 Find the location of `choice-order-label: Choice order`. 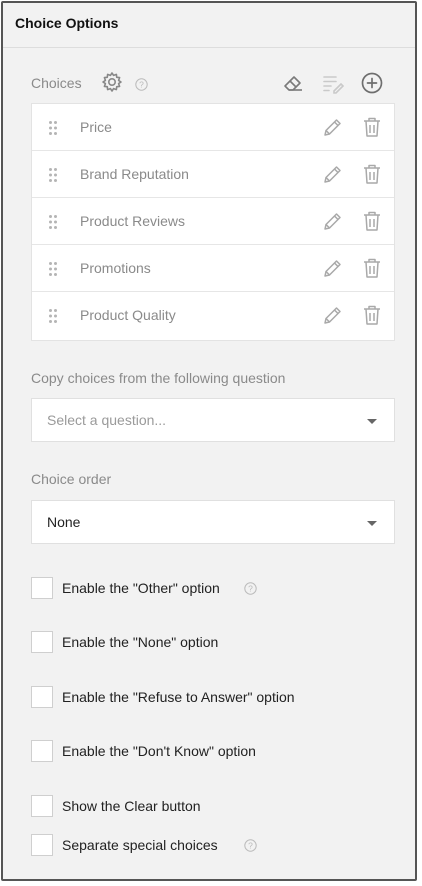

choice-order-label: Choice order is located at coordinates (71, 479).